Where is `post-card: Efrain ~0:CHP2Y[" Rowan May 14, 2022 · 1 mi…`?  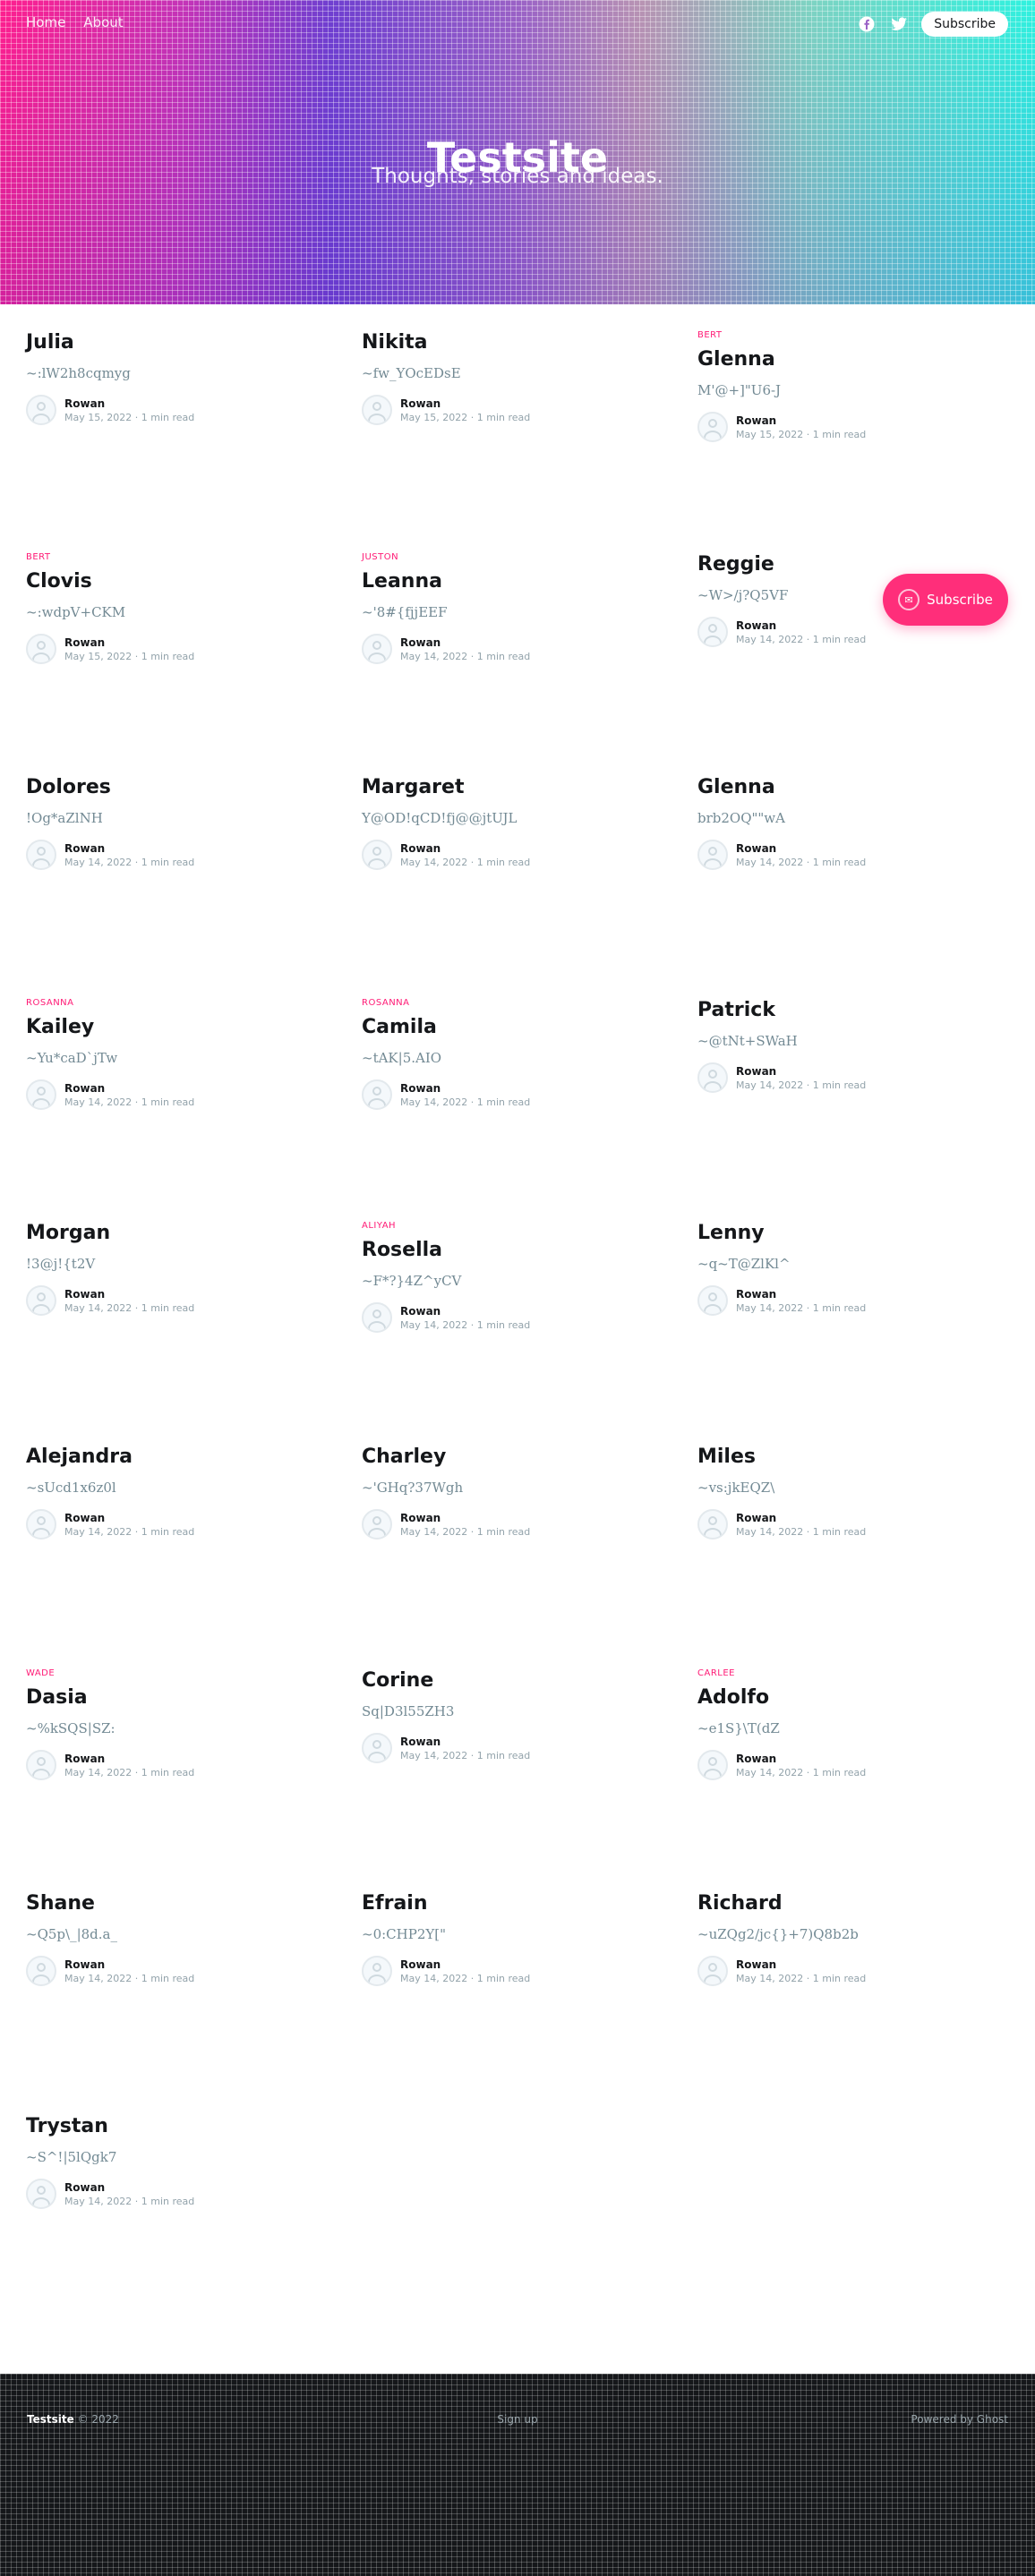
post-card: Efrain ~0:CHP2Y[" Rowan May 14, 2022 · 1 mi… is located at coordinates (509, 1938).